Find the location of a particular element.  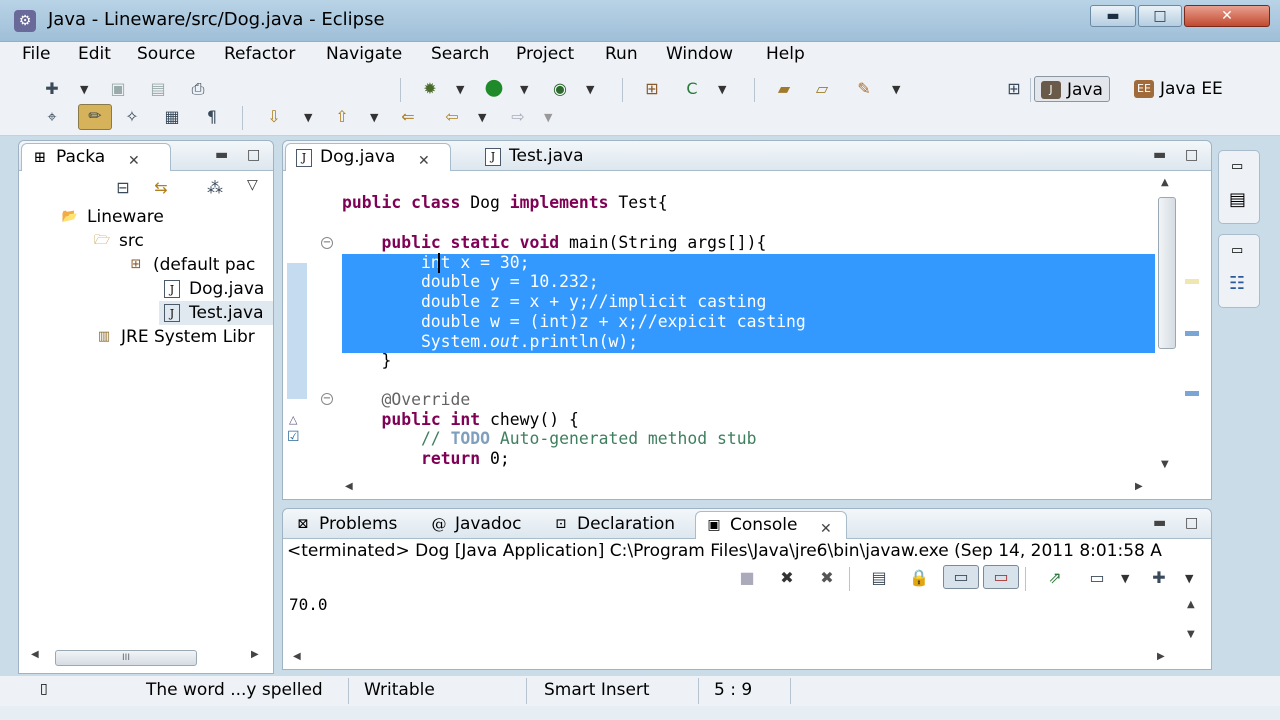

tree-item-jre-library: ▥ JRE System Libr is located at coordinates (173, 337).